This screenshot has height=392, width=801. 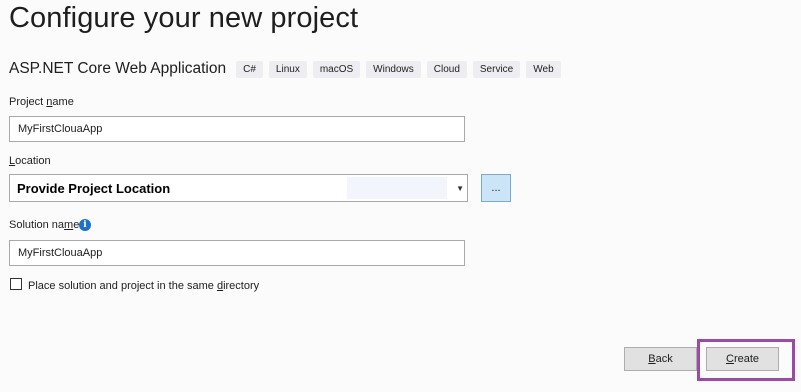 I want to click on select-highlight, so click(x=397, y=188).